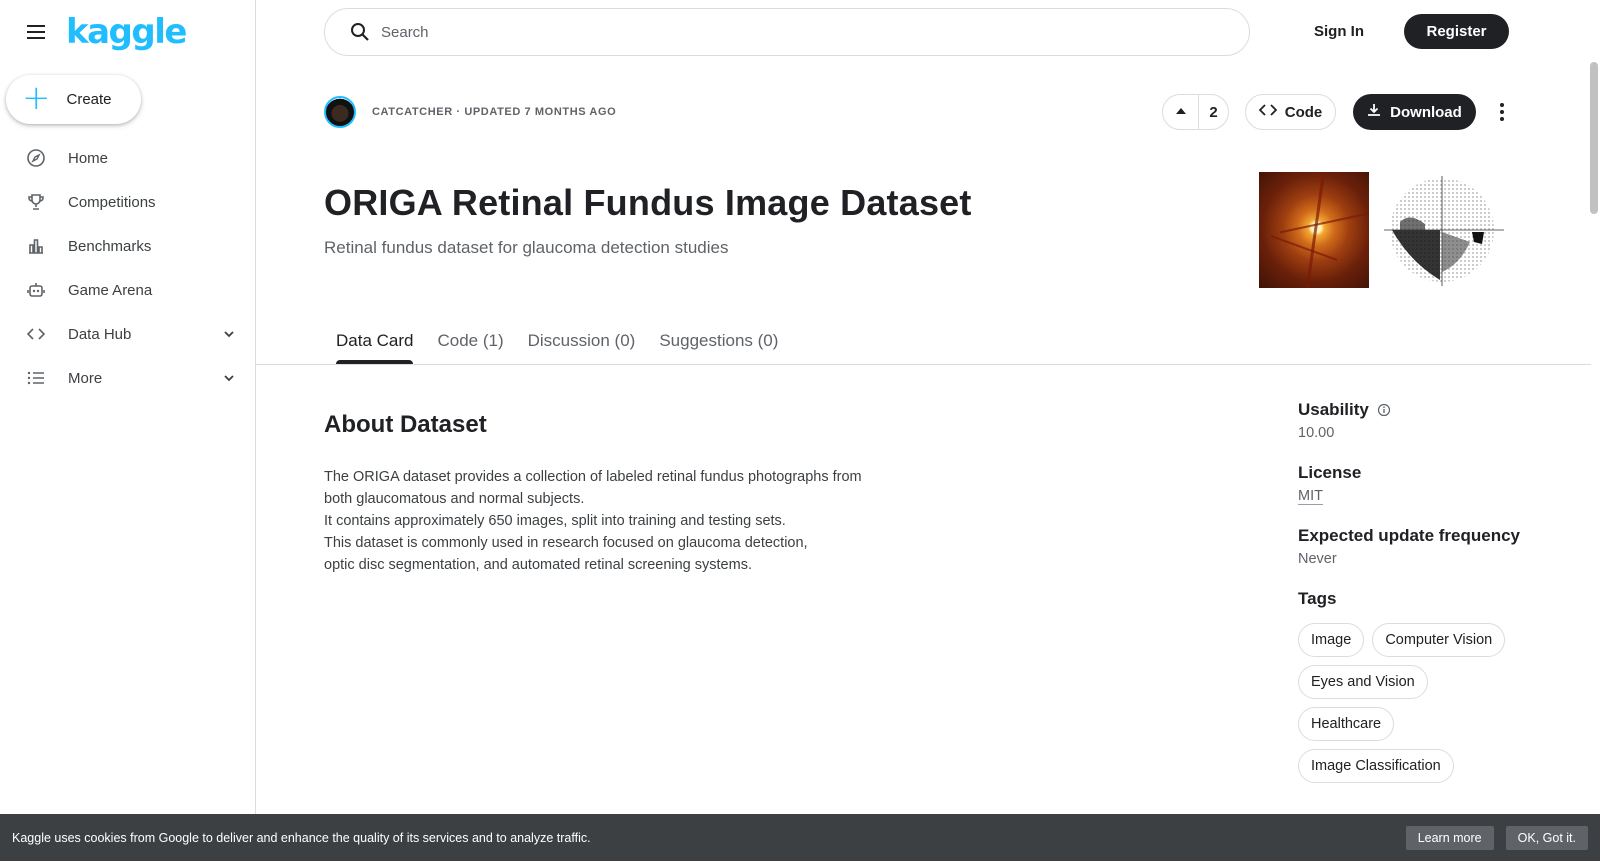 The width and height of the screenshot is (1600, 861). I want to click on tag-chip: Image Classification, so click(1376, 766).